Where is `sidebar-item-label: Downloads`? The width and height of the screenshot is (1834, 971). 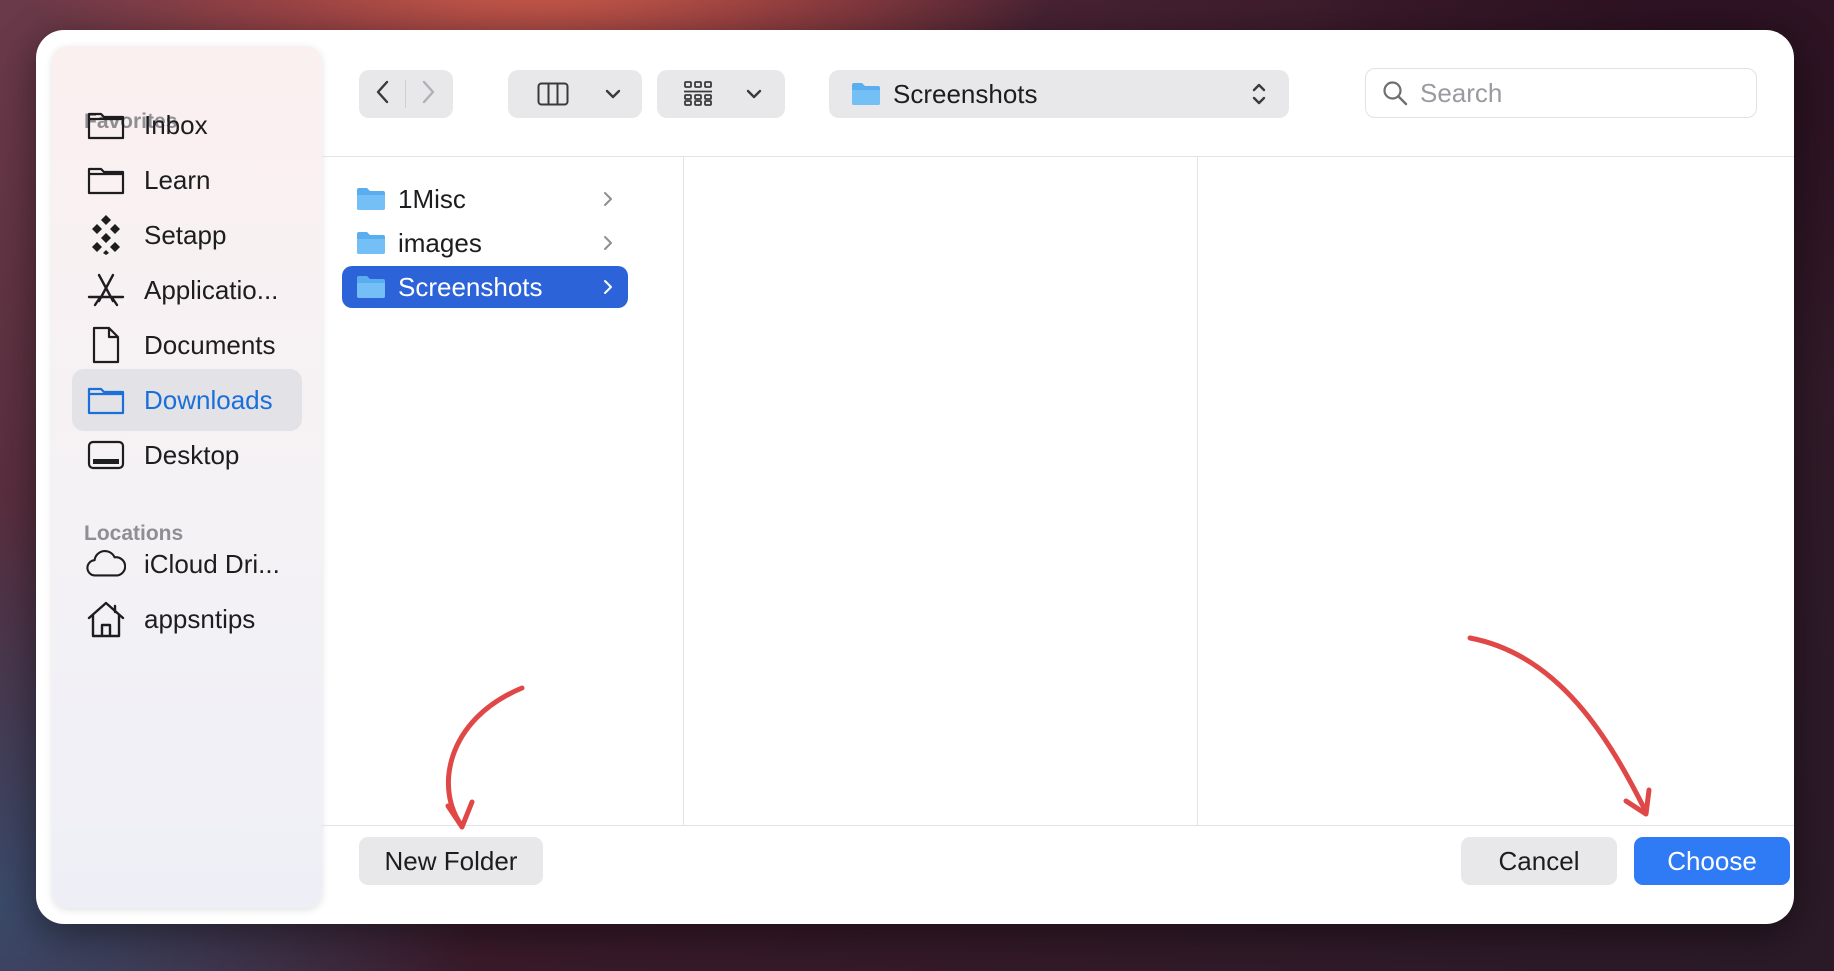 sidebar-item-label: Downloads is located at coordinates (208, 399).